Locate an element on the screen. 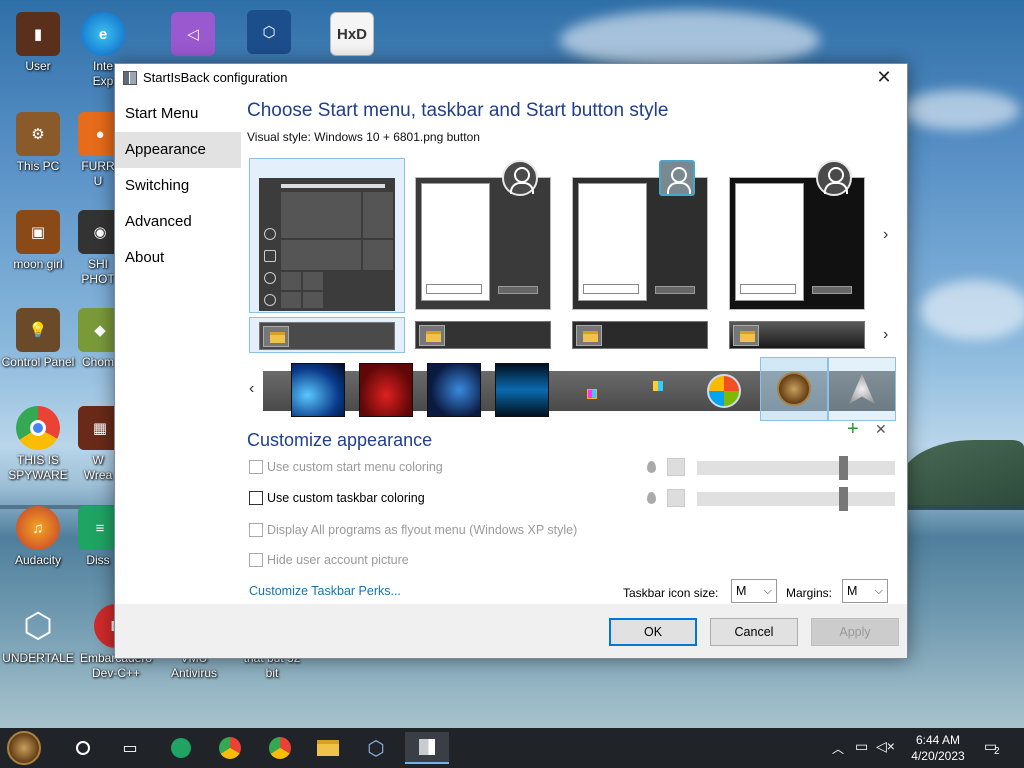 The height and width of the screenshot is (768, 1024). orbs-prev-chevron-icon: ‹ is located at coordinates (251, 389).